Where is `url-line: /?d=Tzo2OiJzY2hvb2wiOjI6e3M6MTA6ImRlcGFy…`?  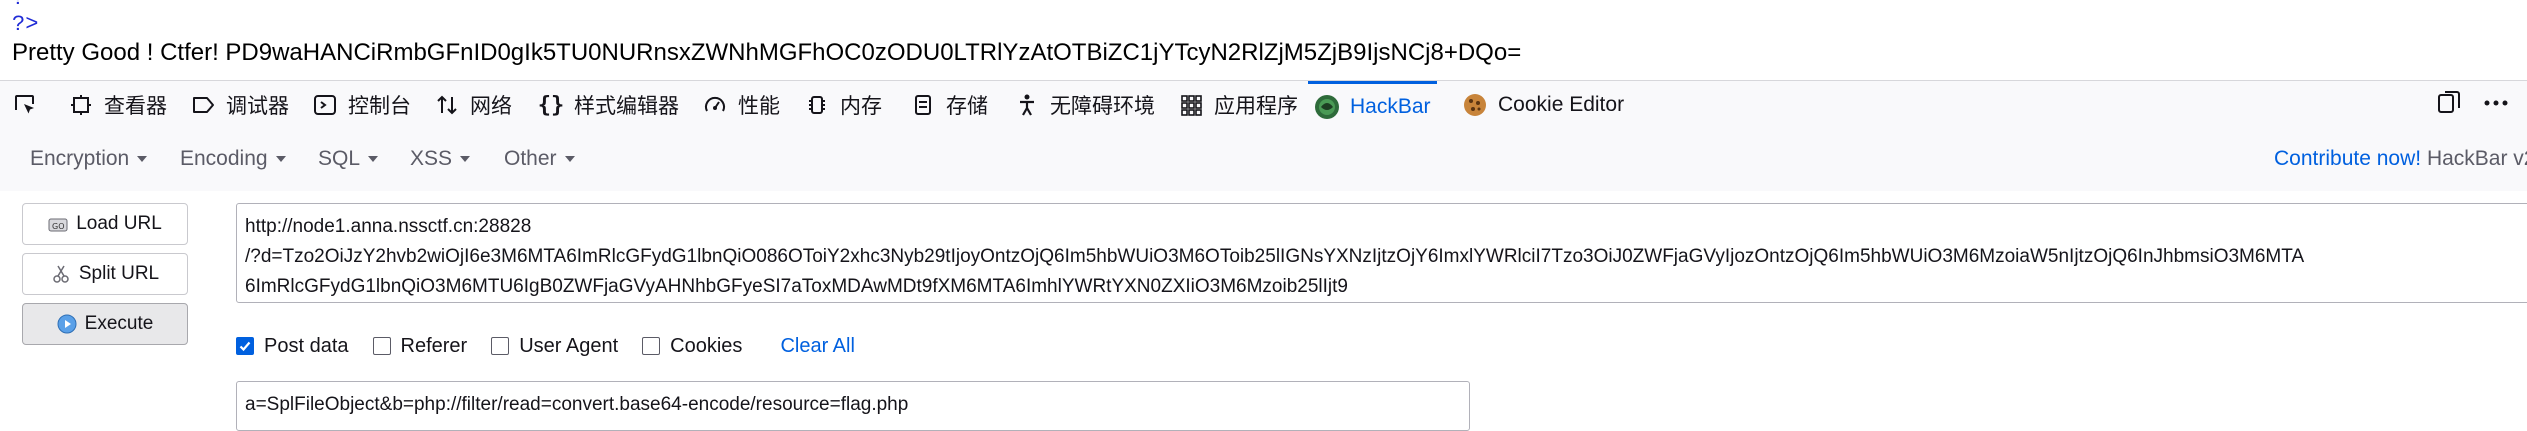
url-line: /?d=Tzo2OiJzY2hvb2wiOjI6e3M6MTA6ImRlcGFy… is located at coordinates (1275, 256).